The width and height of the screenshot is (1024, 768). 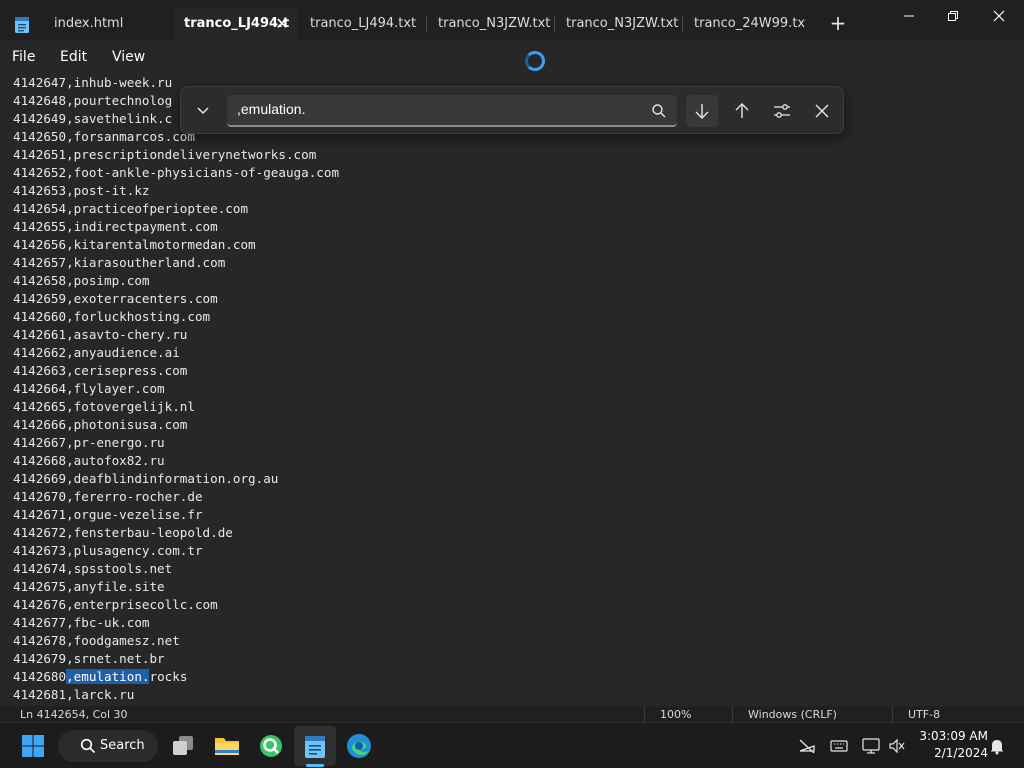 What do you see at coordinates (73, 57) in the screenshot?
I see `menu-edit: Edit` at bounding box center [73, 57].